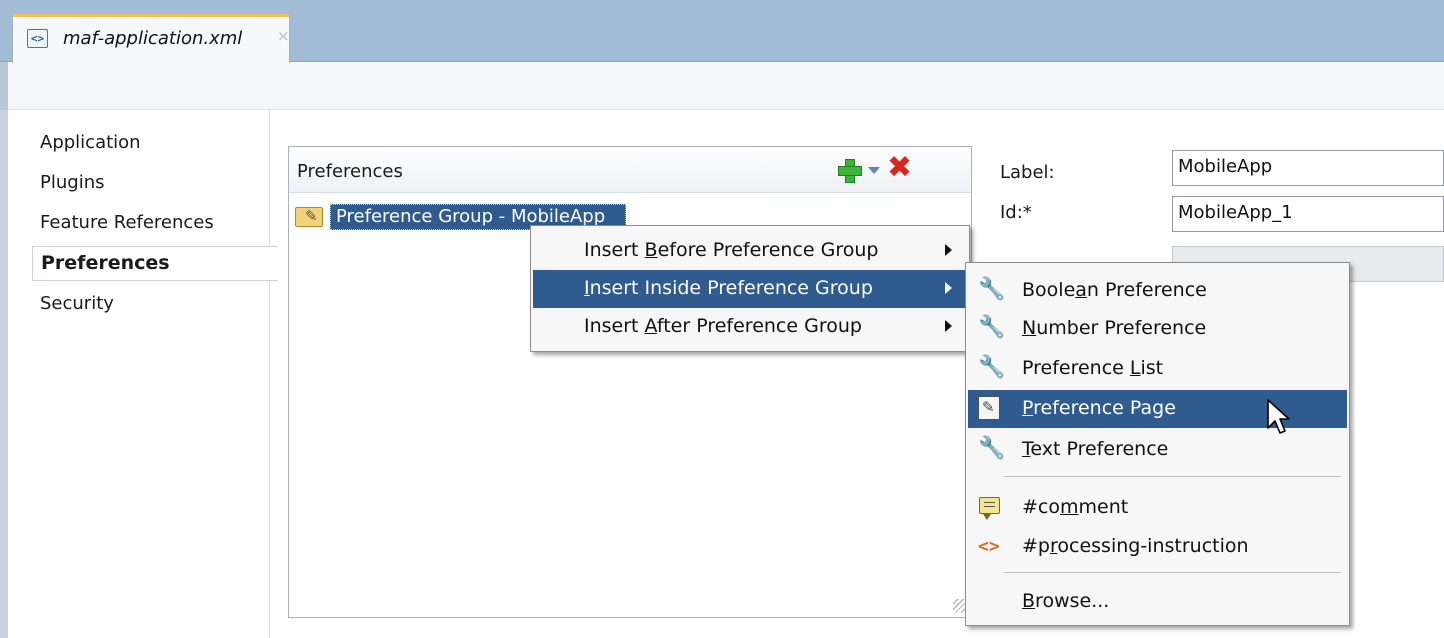 The image size is (1444, 638). What do you see at coordinates (90, 142) in the screenshot?
I see `nav-item-application: Application` at bounding box center [90, 142].